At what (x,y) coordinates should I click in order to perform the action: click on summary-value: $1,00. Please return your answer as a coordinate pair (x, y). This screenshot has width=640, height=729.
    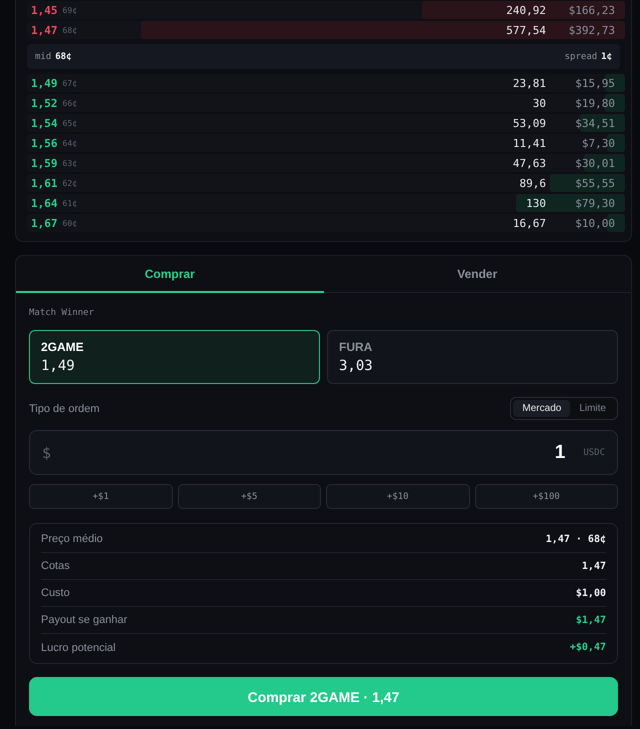
    Looking at the image, I should click on (591, 593).